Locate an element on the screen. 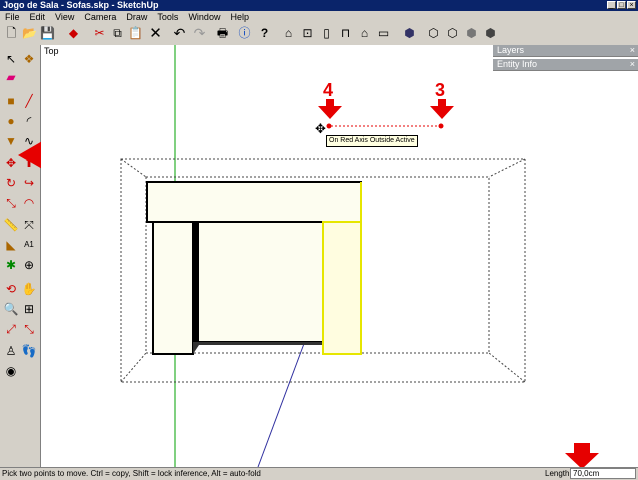  zoom-extents-icon: ⤢ is located at coordinates (11, 329).